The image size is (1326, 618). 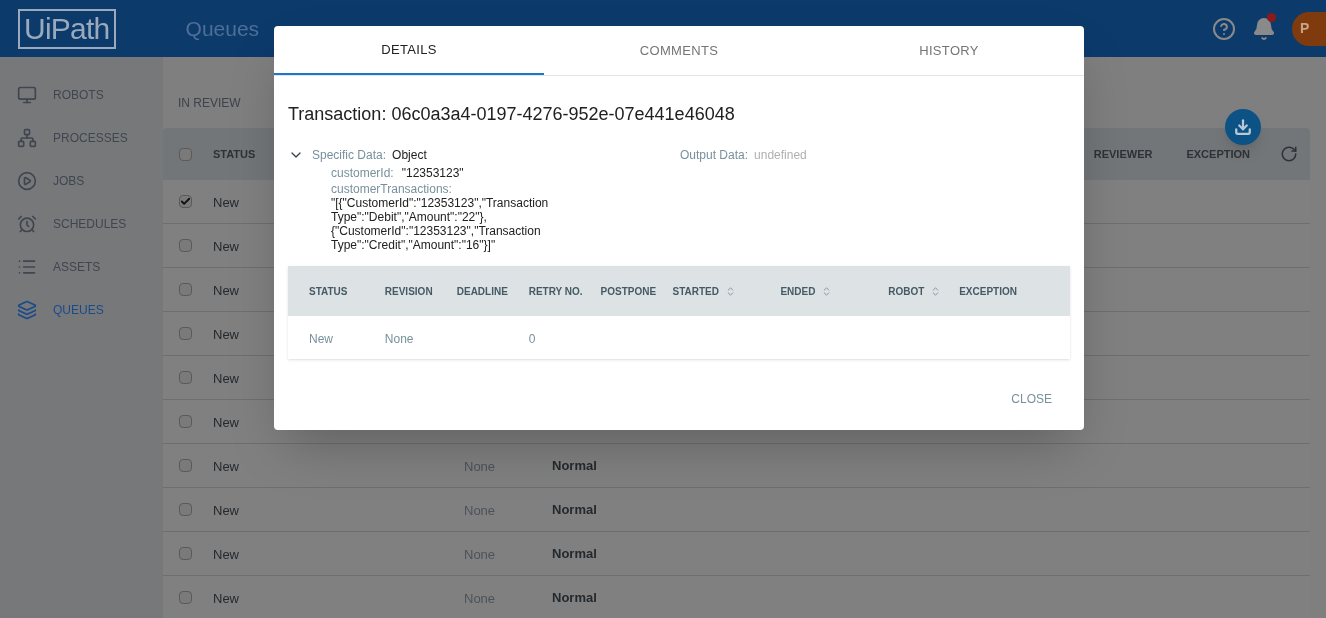 I want to click on column-header: ROBOT, so click(x=906, y=291).